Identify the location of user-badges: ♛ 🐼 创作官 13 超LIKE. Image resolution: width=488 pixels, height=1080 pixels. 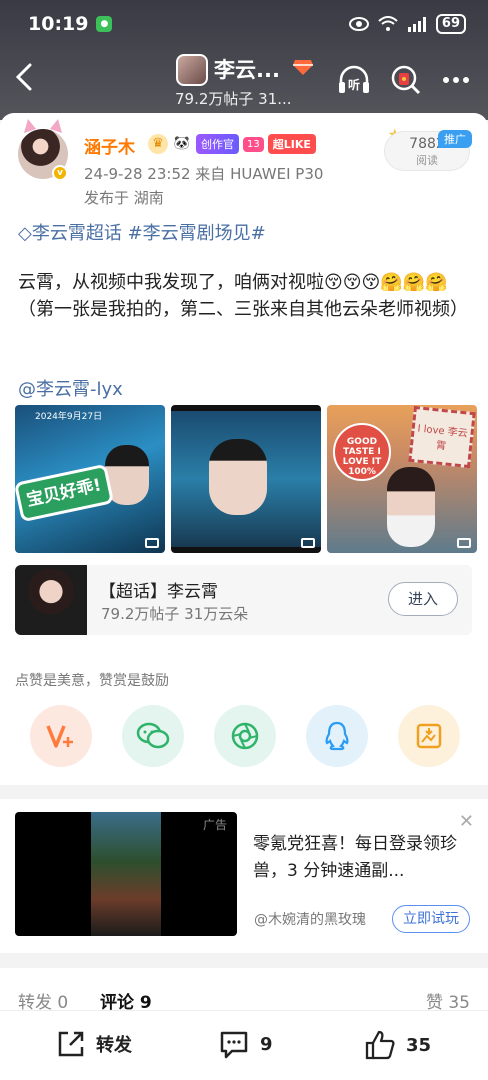
(232, 144).